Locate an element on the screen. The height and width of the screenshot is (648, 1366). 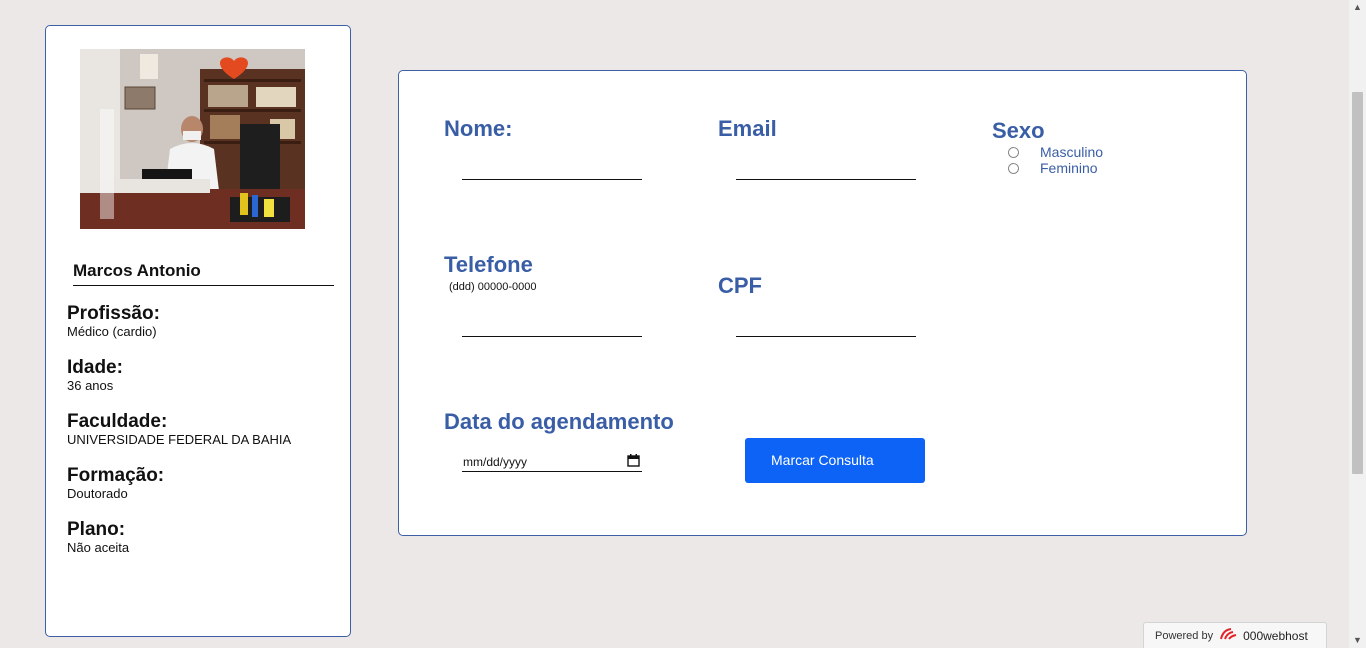
cpf-input is located at coordinates (826, 325).